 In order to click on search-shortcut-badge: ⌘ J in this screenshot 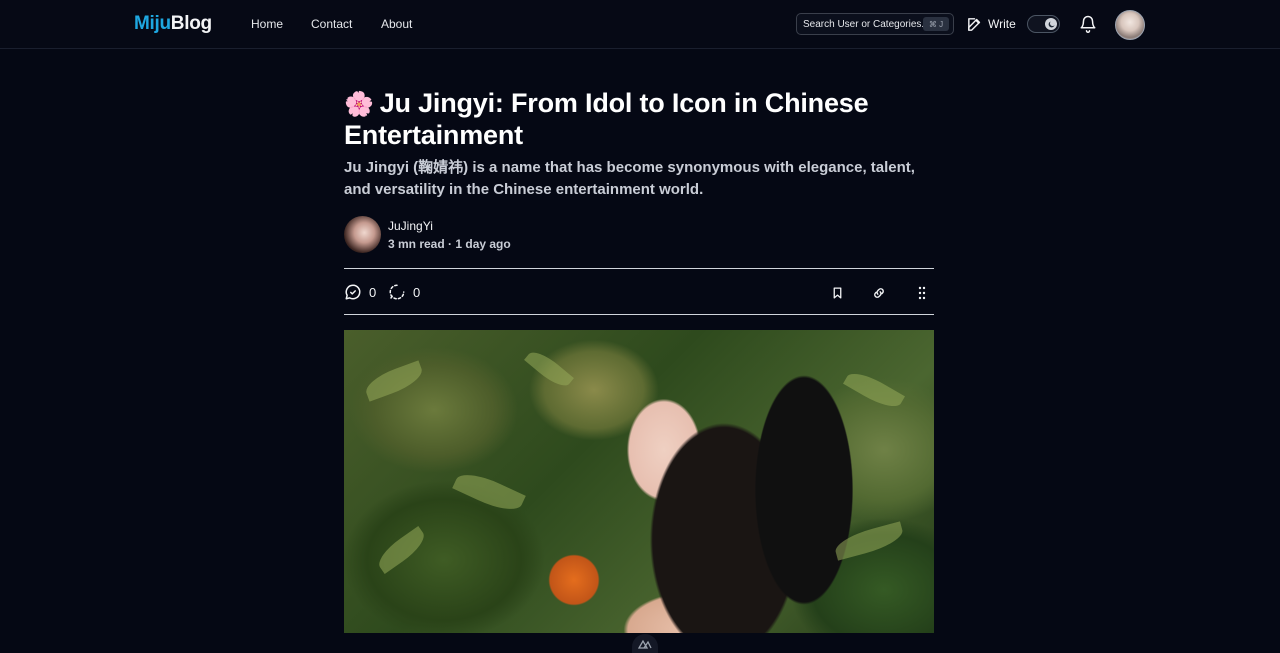, I will do `click(936, 24)`.